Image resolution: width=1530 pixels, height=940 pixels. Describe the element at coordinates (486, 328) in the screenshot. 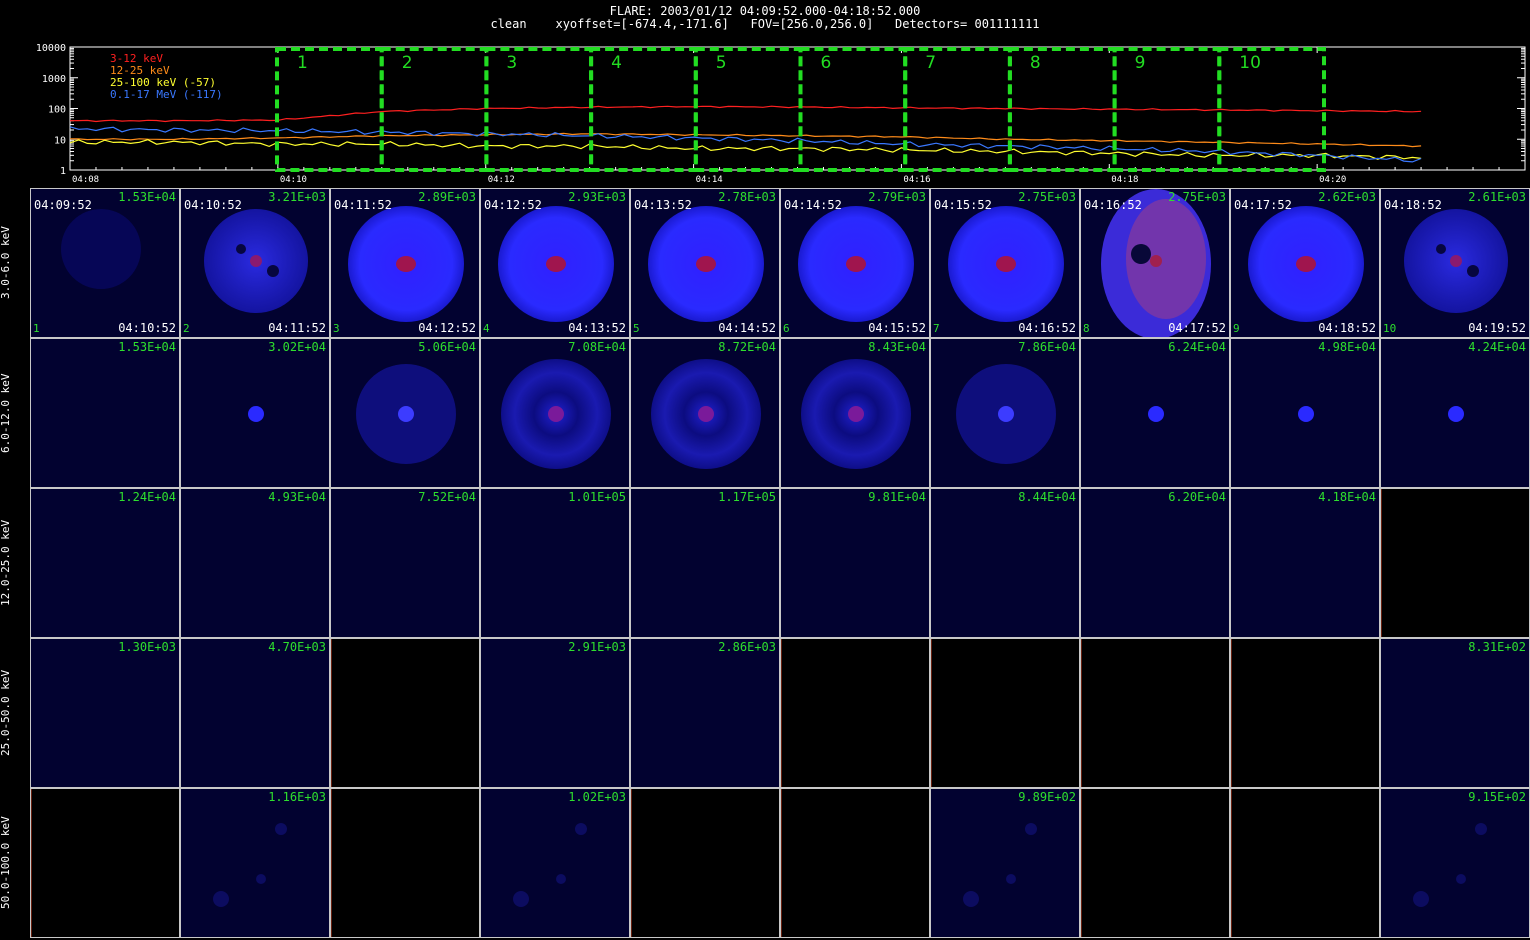

I see `interval-number: 4` at that location.